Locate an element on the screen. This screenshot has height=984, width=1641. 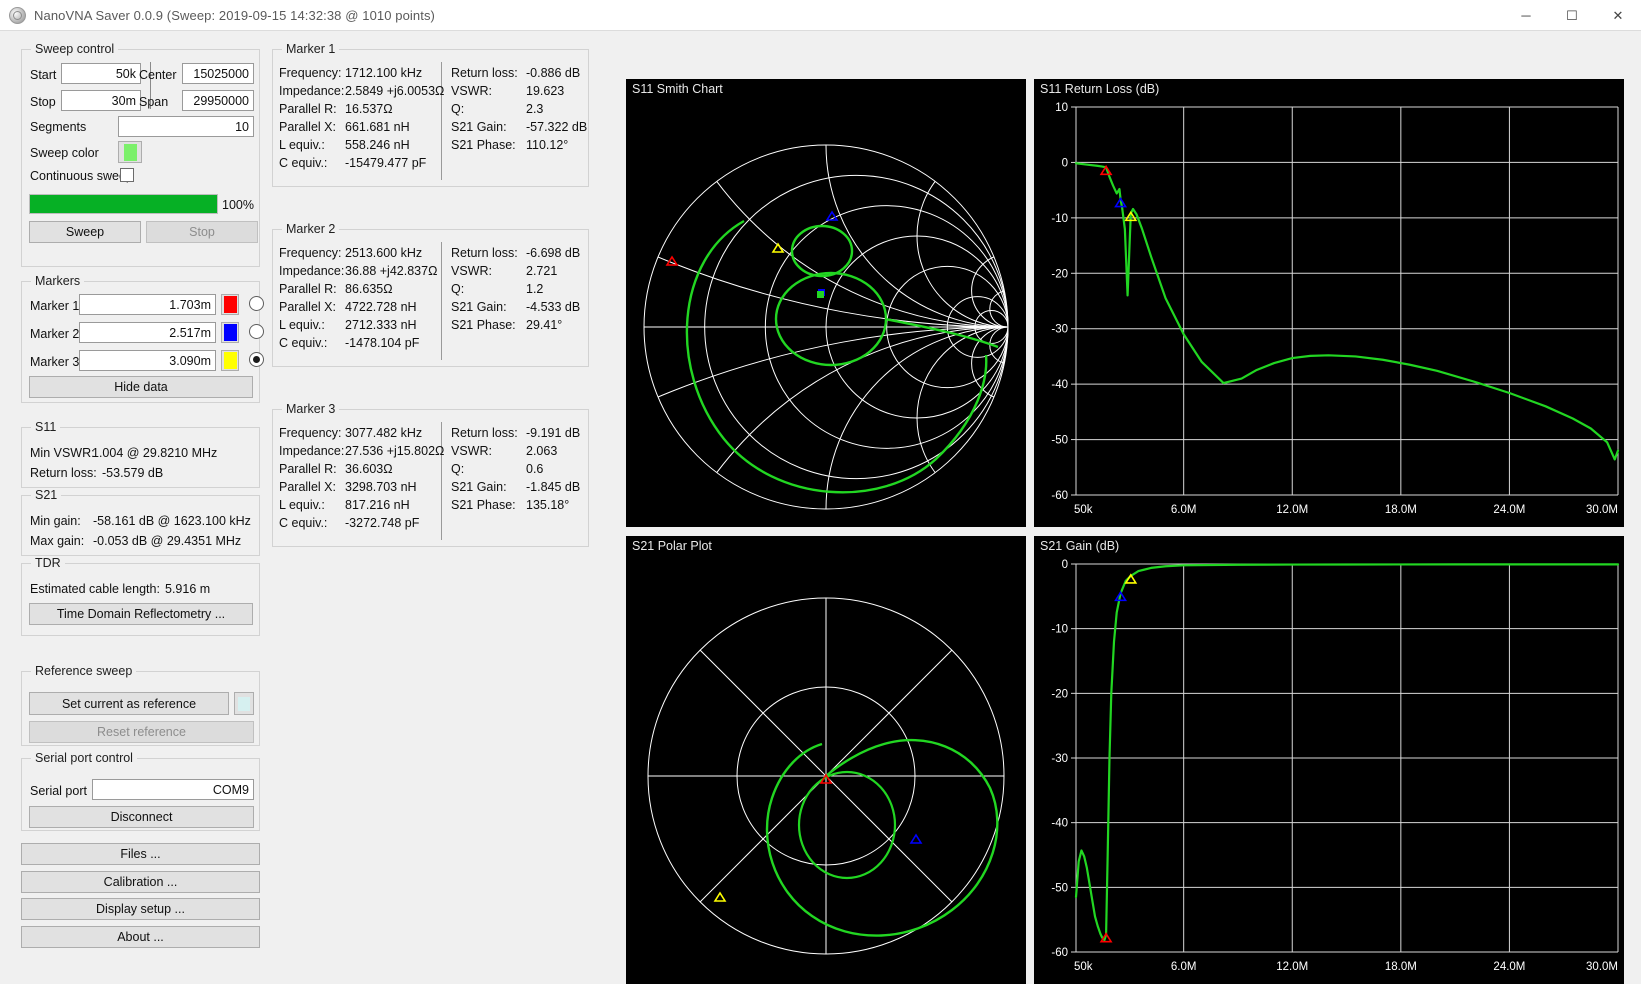
m3-frequency-value: 3077.482 kHz is located at coordinates (384, 433).